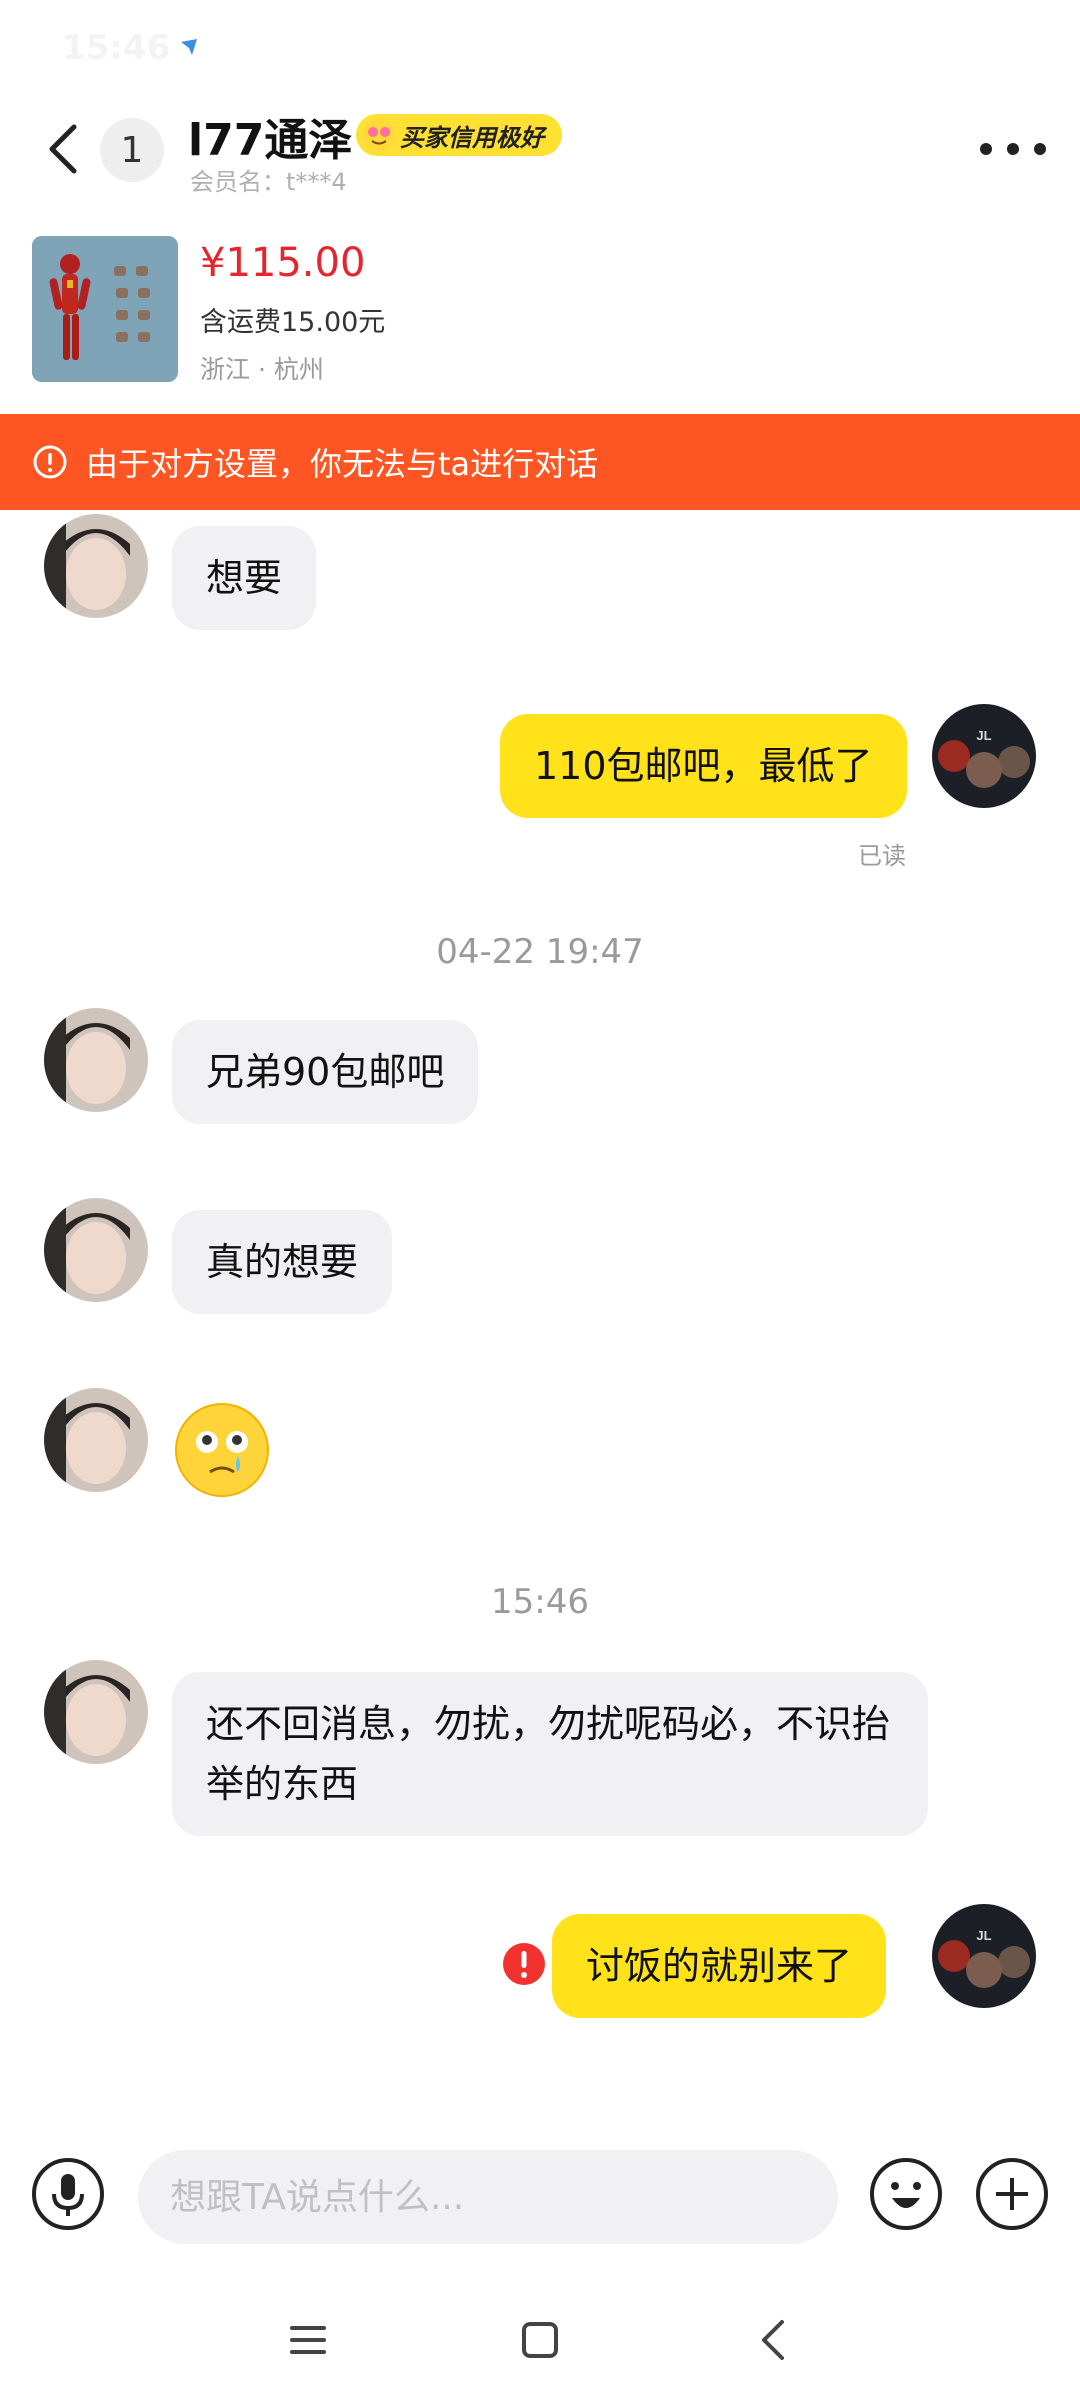 The height and width of the screenshot is (2400, 1080). I want to click on back-button, so click(63, 149).